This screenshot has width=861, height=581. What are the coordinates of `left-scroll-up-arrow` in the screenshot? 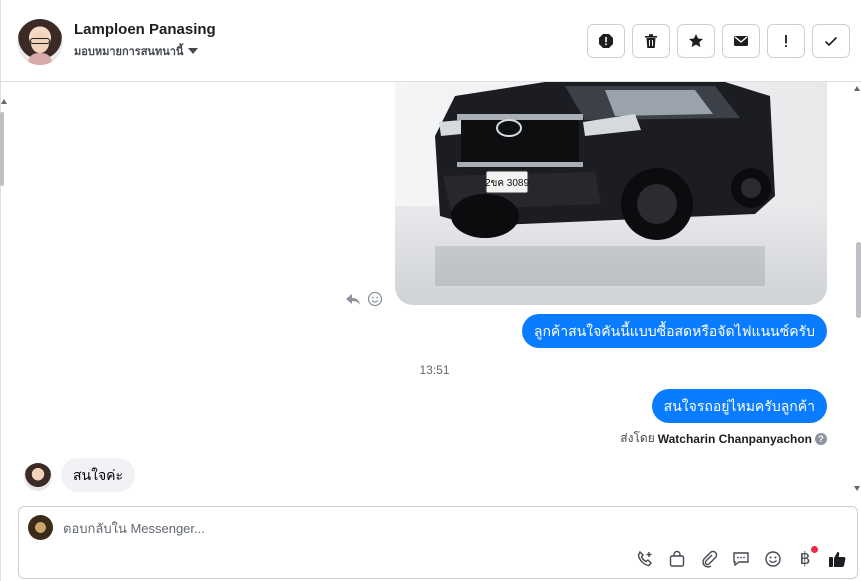 It's located at (4, 101).